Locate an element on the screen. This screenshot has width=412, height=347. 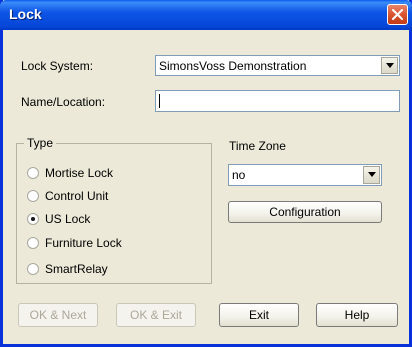
radio-button-selected is located at coordinates (33, 219).